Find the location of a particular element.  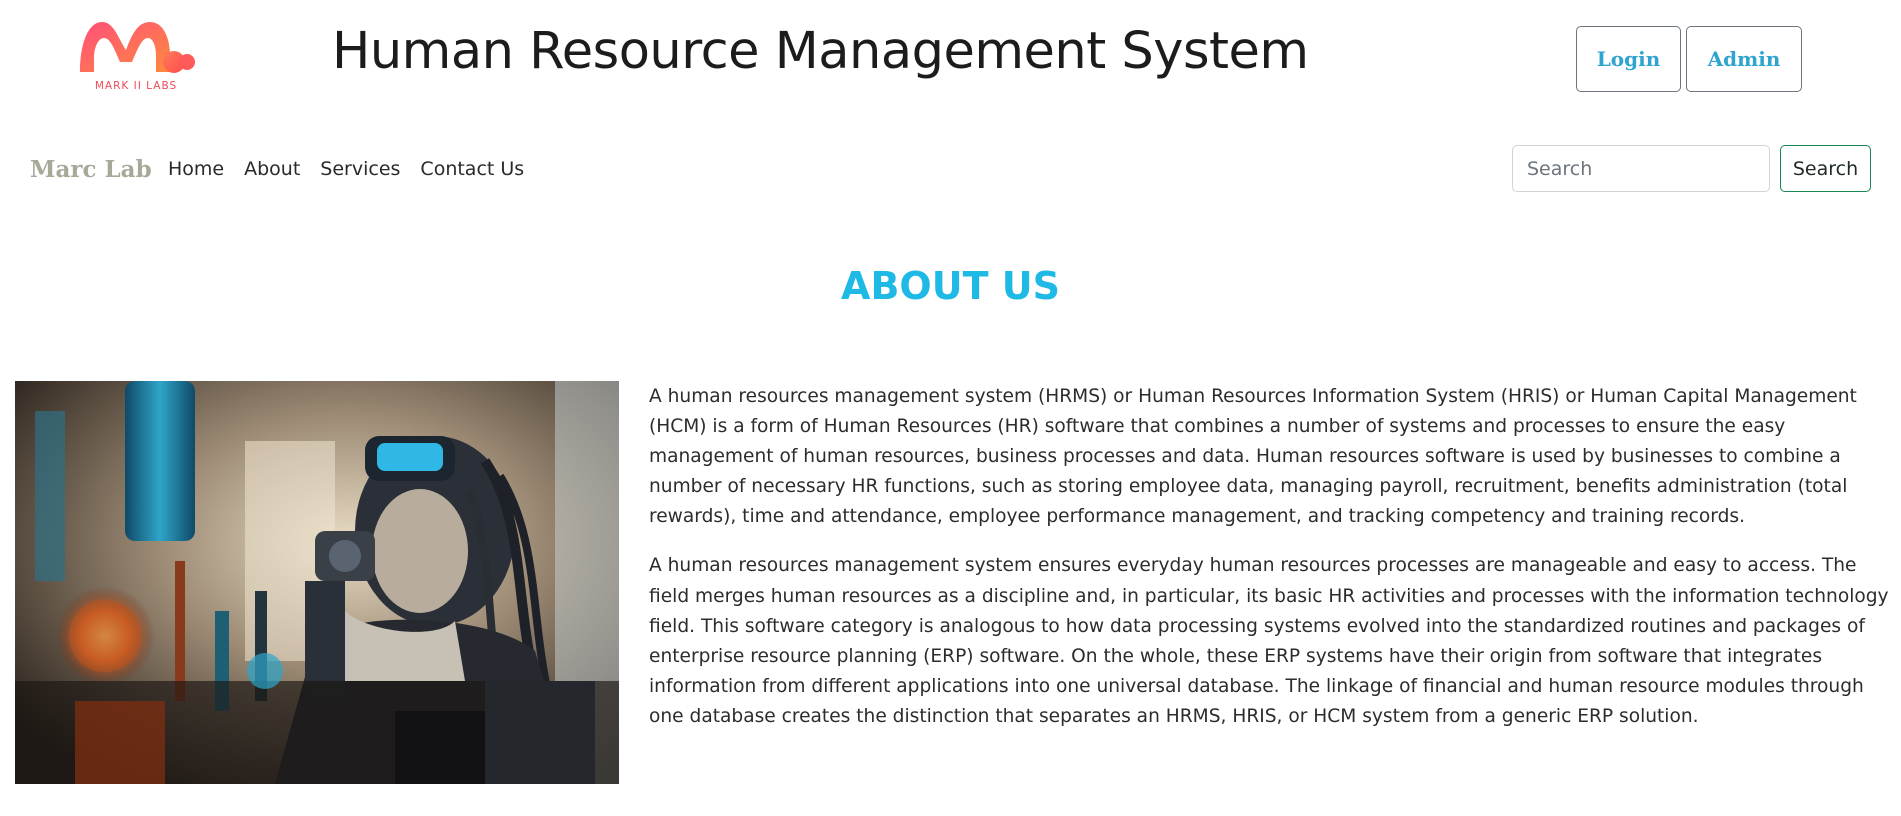

nav-links: Home About Services Contact Us is located at coordinates (356, 169).